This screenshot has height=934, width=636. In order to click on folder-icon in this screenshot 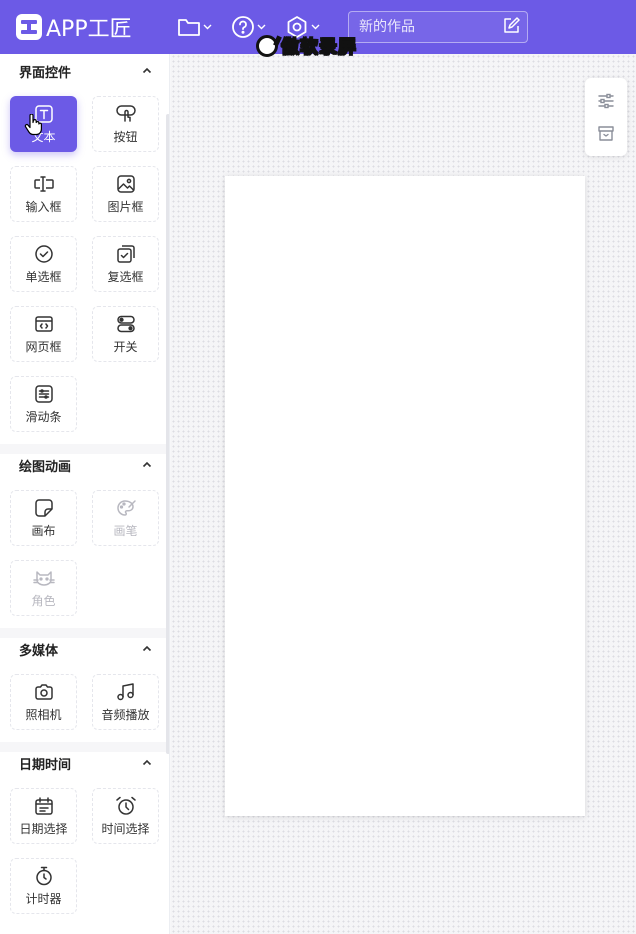, I will do `click(189, 27)`.